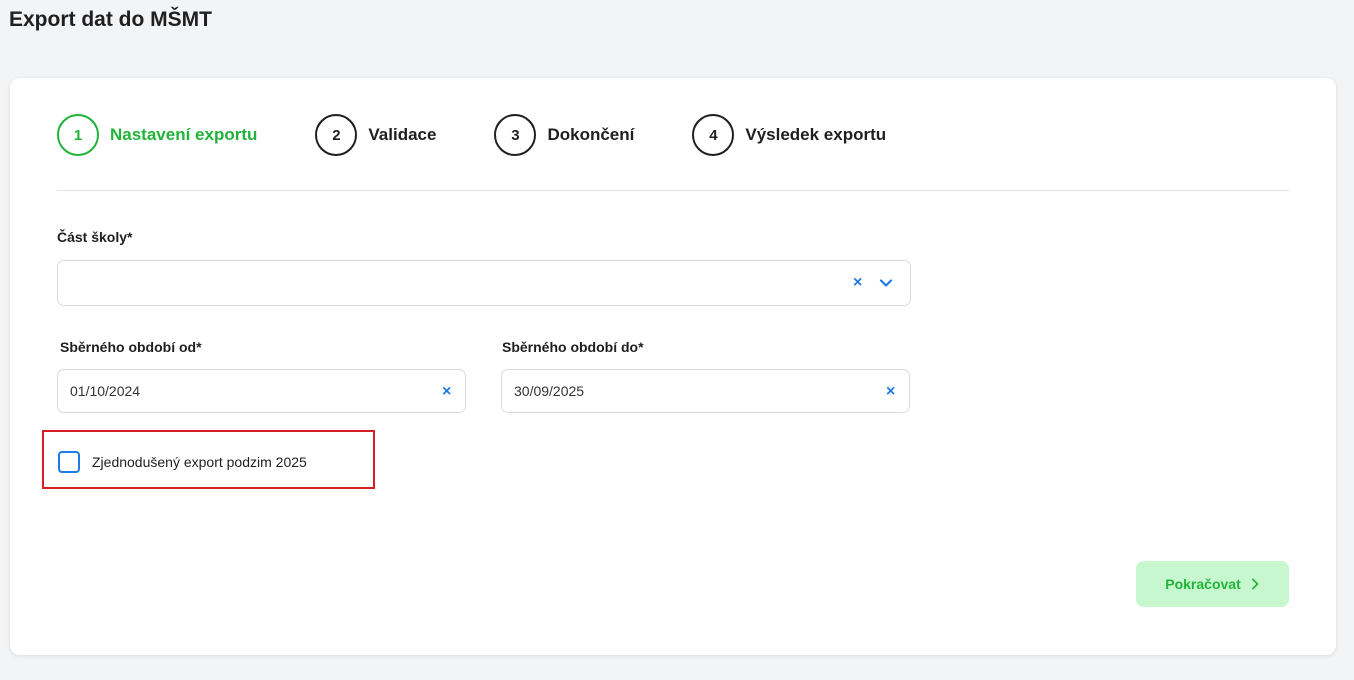 This screenshot has width=1354, height=680. I want to click on school-part-label: Část školy*, so click(95, 237).